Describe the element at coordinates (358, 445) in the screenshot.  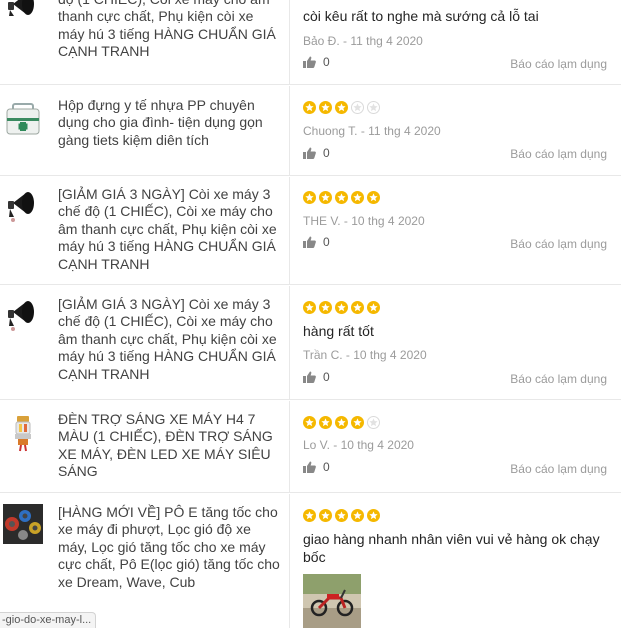
I see `review-author-date: Lo V. - 10 thg 4 2020` at that location.